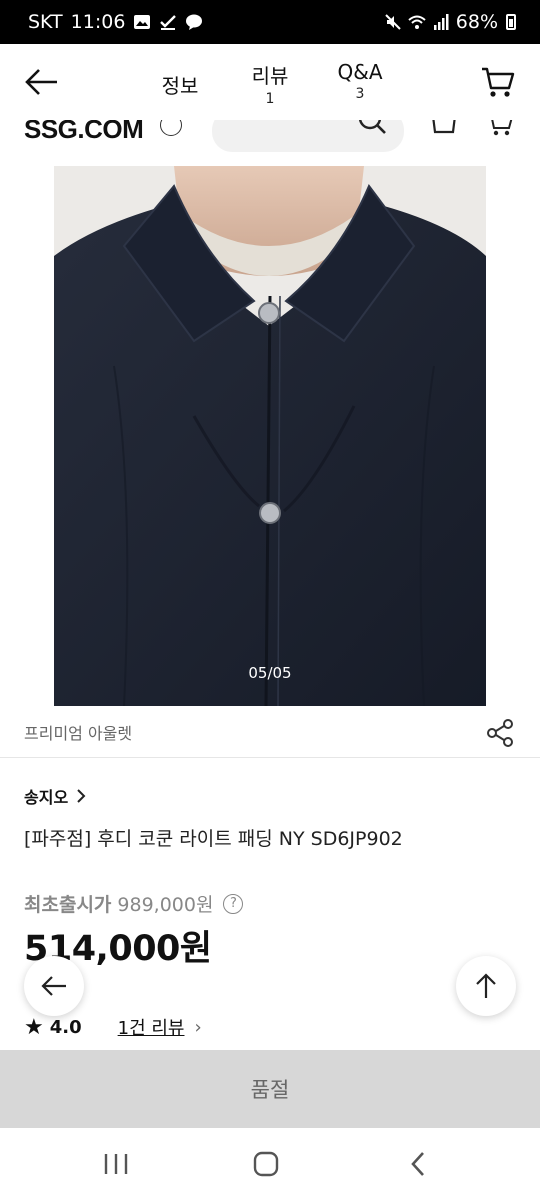 The image size is (540, 1200). What do you see at coordinates (393, 22) in the screenshot?
I see `mute-icon` at bounding box center [393, 22].